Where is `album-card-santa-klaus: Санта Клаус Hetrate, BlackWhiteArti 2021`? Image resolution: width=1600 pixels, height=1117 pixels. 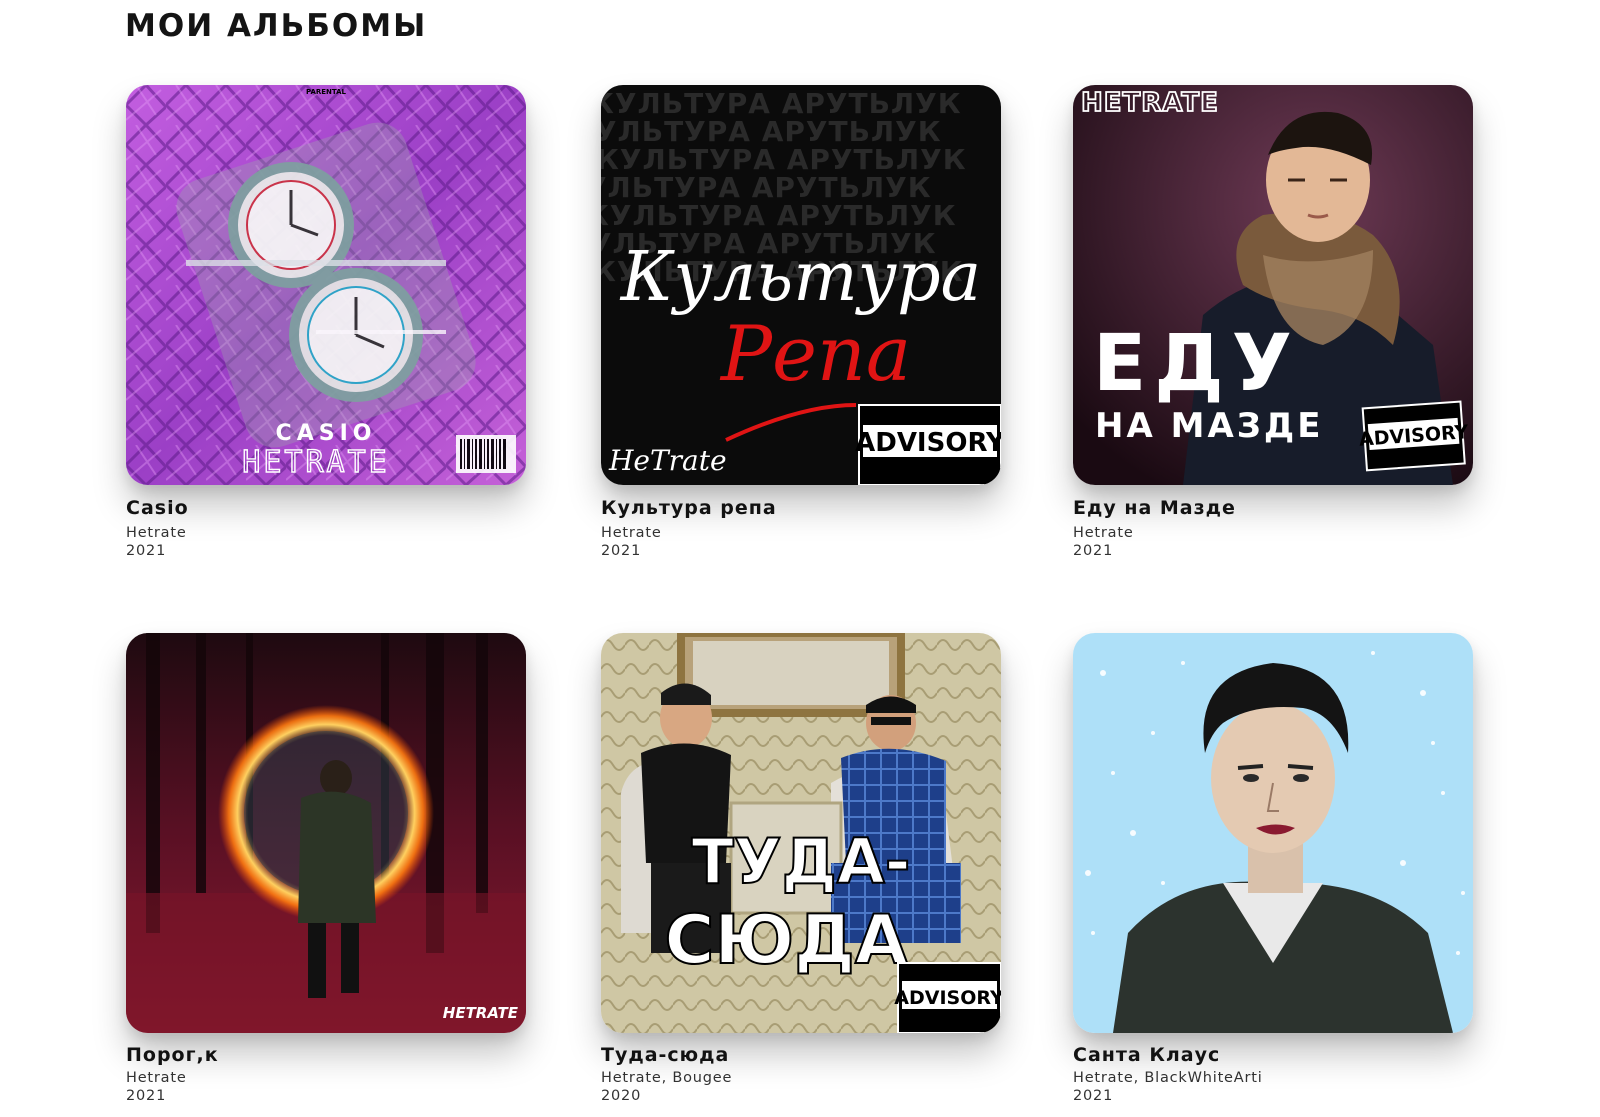 album-card-santa-klaus: Санта Клаус Hetrate, BlackWhiteArti 2021 is located at coordinates (1273, 869).